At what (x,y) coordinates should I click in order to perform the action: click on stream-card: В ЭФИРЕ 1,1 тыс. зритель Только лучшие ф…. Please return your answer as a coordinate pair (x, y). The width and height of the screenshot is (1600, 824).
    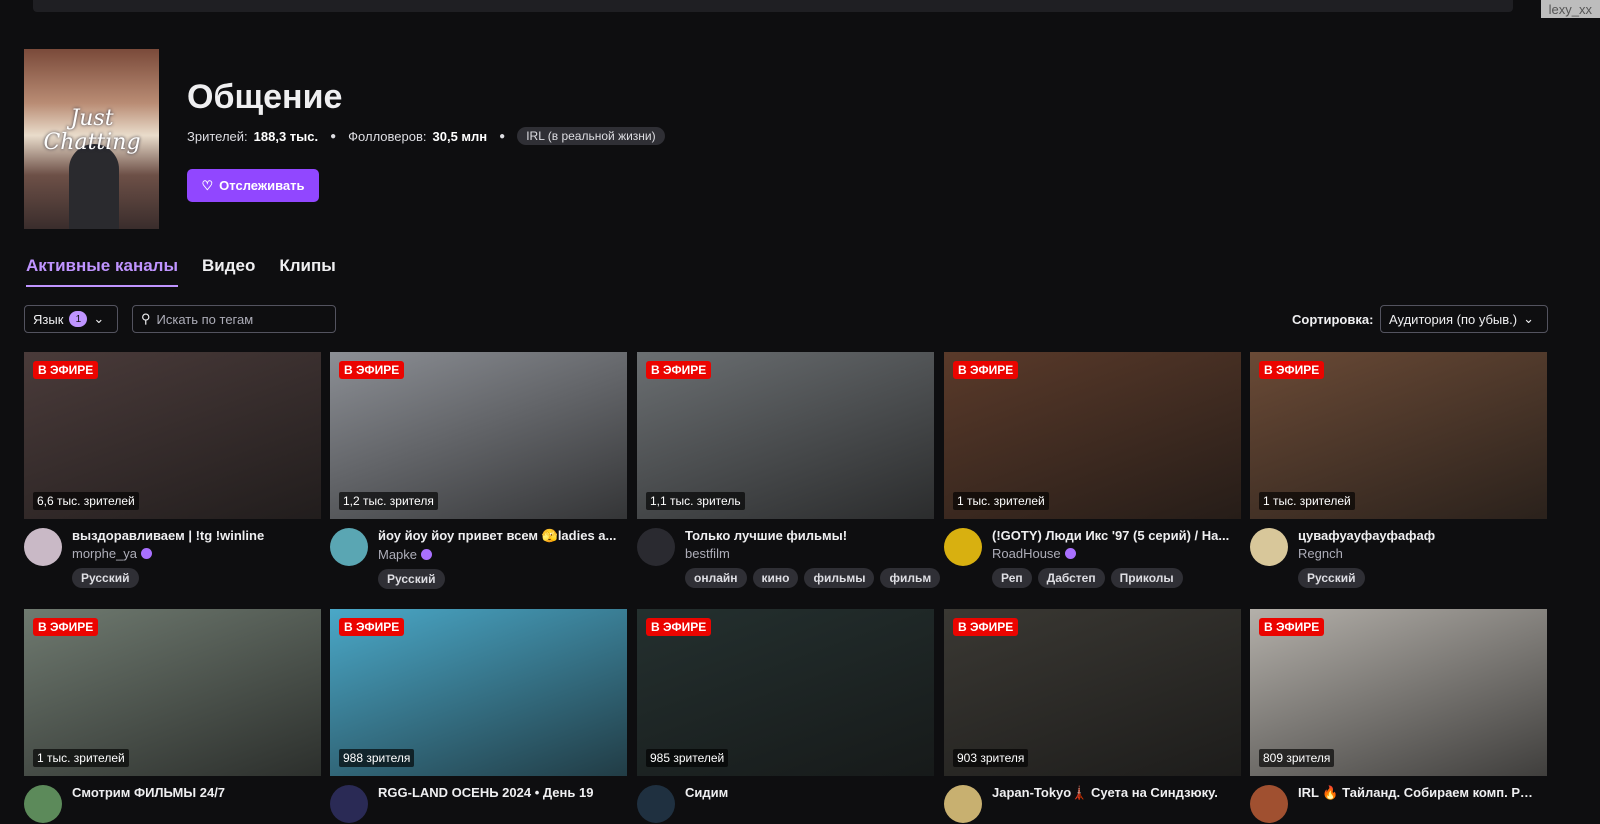
    Looking at the image, I should click on (789, 470).